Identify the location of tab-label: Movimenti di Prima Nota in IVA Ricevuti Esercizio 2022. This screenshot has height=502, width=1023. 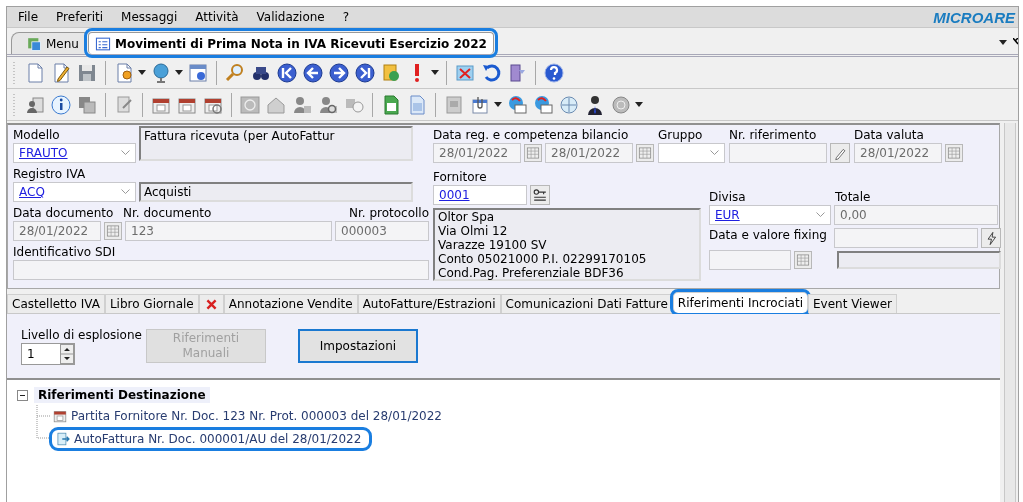
(300, 43).